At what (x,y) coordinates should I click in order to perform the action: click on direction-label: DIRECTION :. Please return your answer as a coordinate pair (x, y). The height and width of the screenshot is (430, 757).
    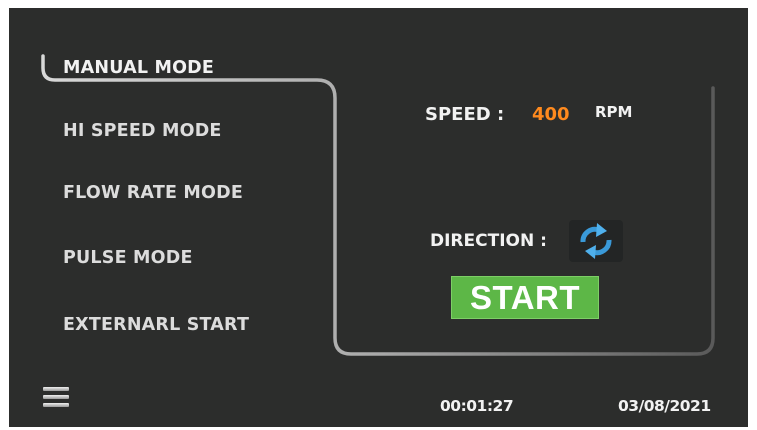
    Looking at the image, I should click on (488, 241).